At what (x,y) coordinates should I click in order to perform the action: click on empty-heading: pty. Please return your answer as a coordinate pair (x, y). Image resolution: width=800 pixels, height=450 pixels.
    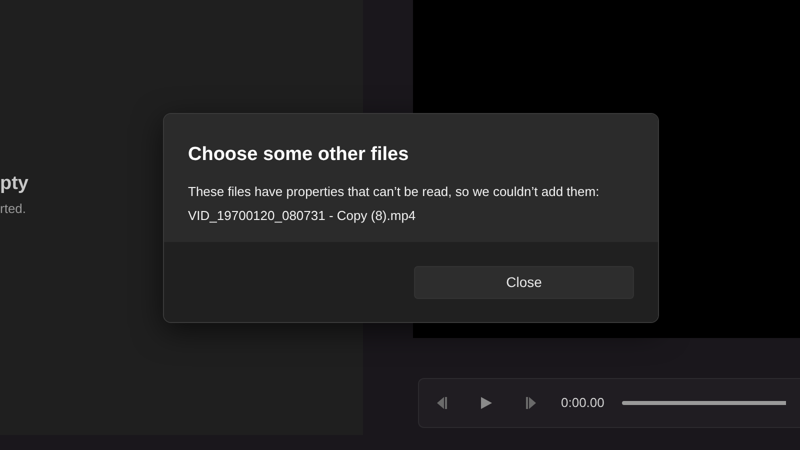
    Looking at the image, I should click on (14, 184).